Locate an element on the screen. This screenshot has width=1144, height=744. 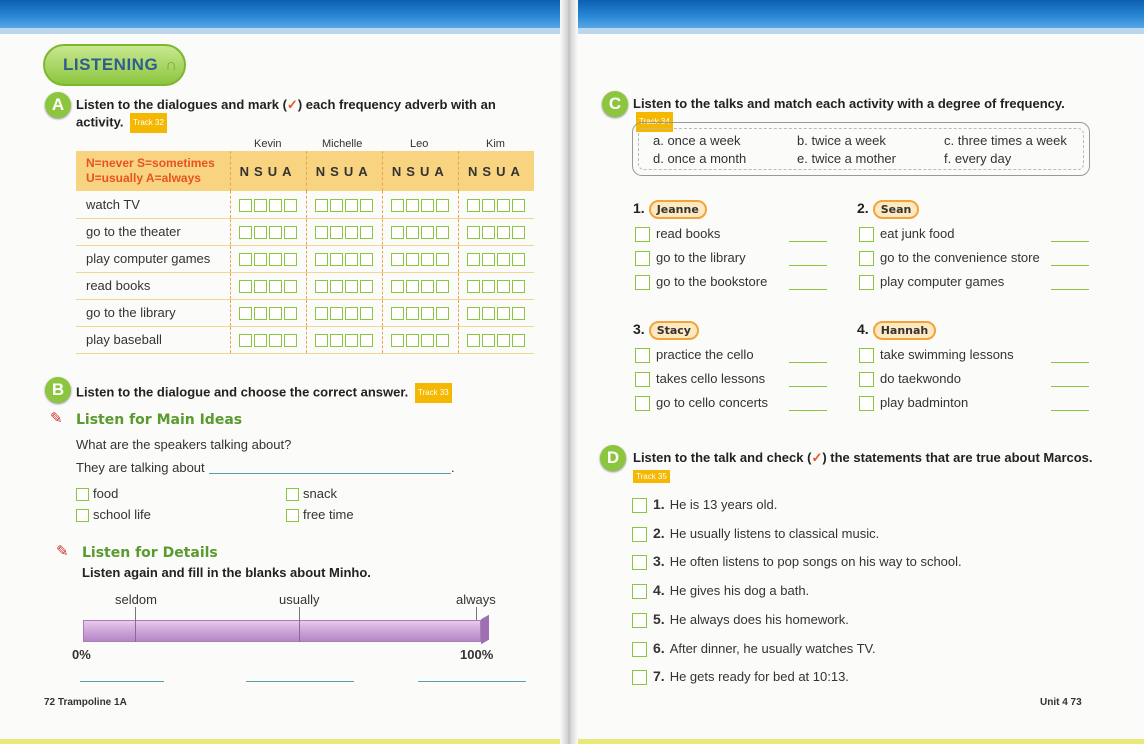
statement-item: 2. He usually listens to classical music. is located at coordinates (755, 533).